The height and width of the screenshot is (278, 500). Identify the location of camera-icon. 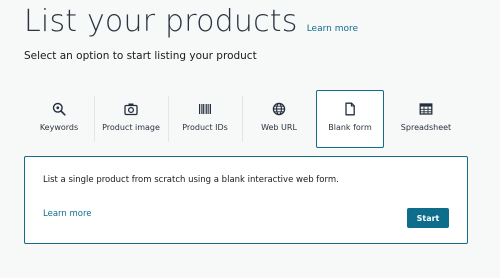
(131, 109).